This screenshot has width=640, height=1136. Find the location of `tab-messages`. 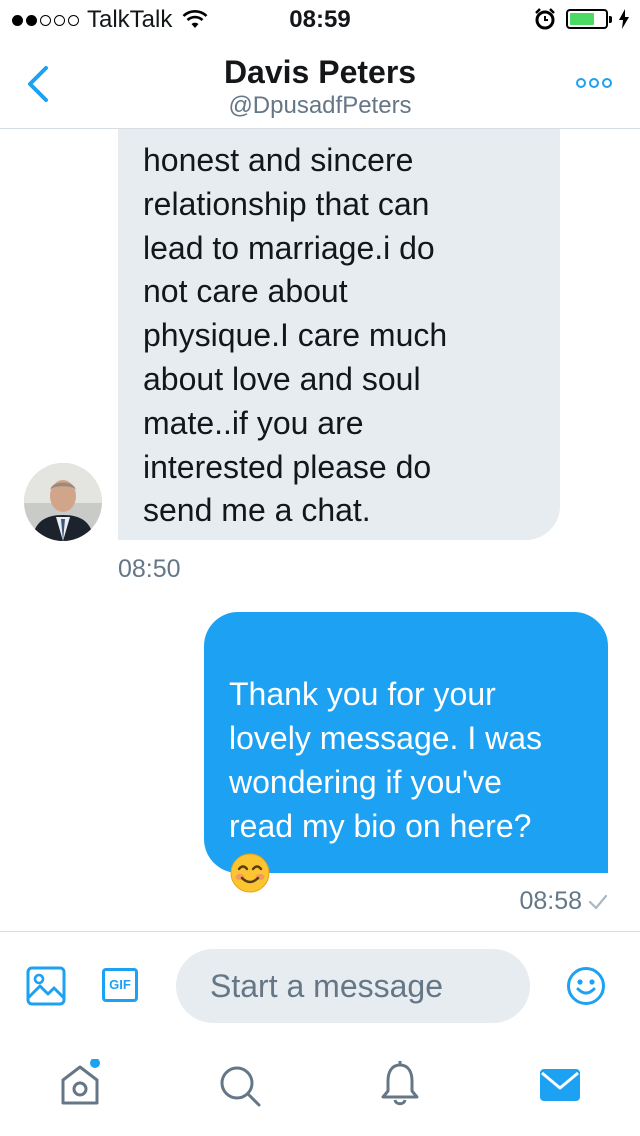

tab-messages is located at coordinates (560, 1085).